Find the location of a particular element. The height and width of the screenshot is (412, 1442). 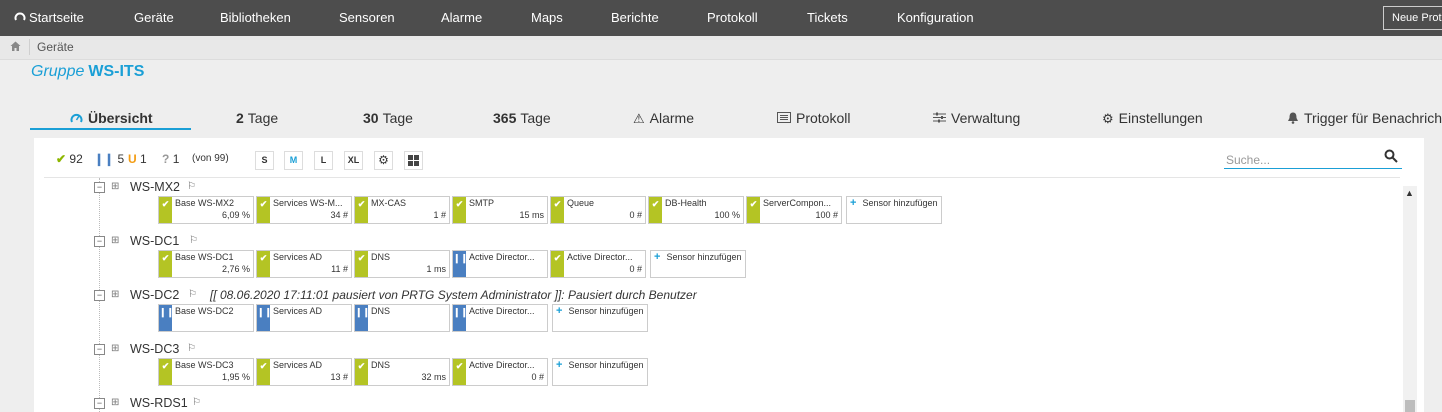

tab-alarme: ⚠ Alarme is located at coordinates (663, 118).